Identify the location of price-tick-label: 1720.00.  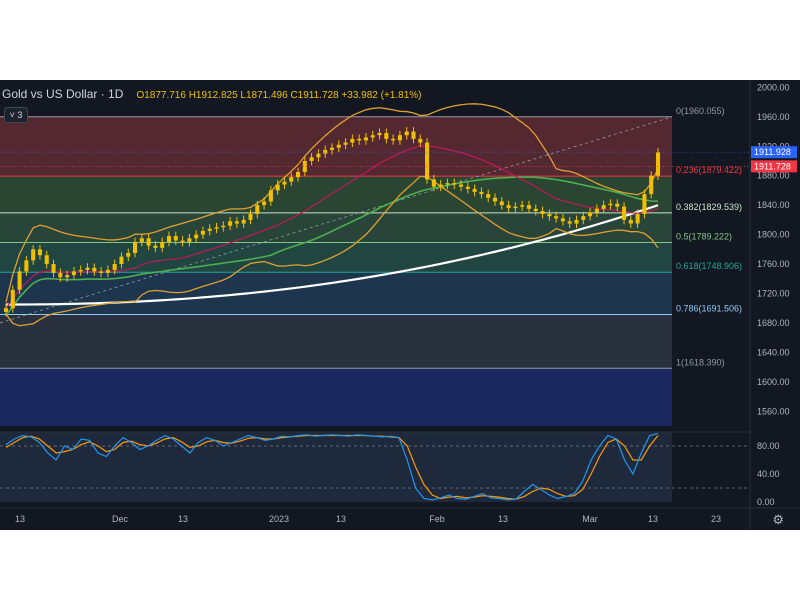
(773, 293).